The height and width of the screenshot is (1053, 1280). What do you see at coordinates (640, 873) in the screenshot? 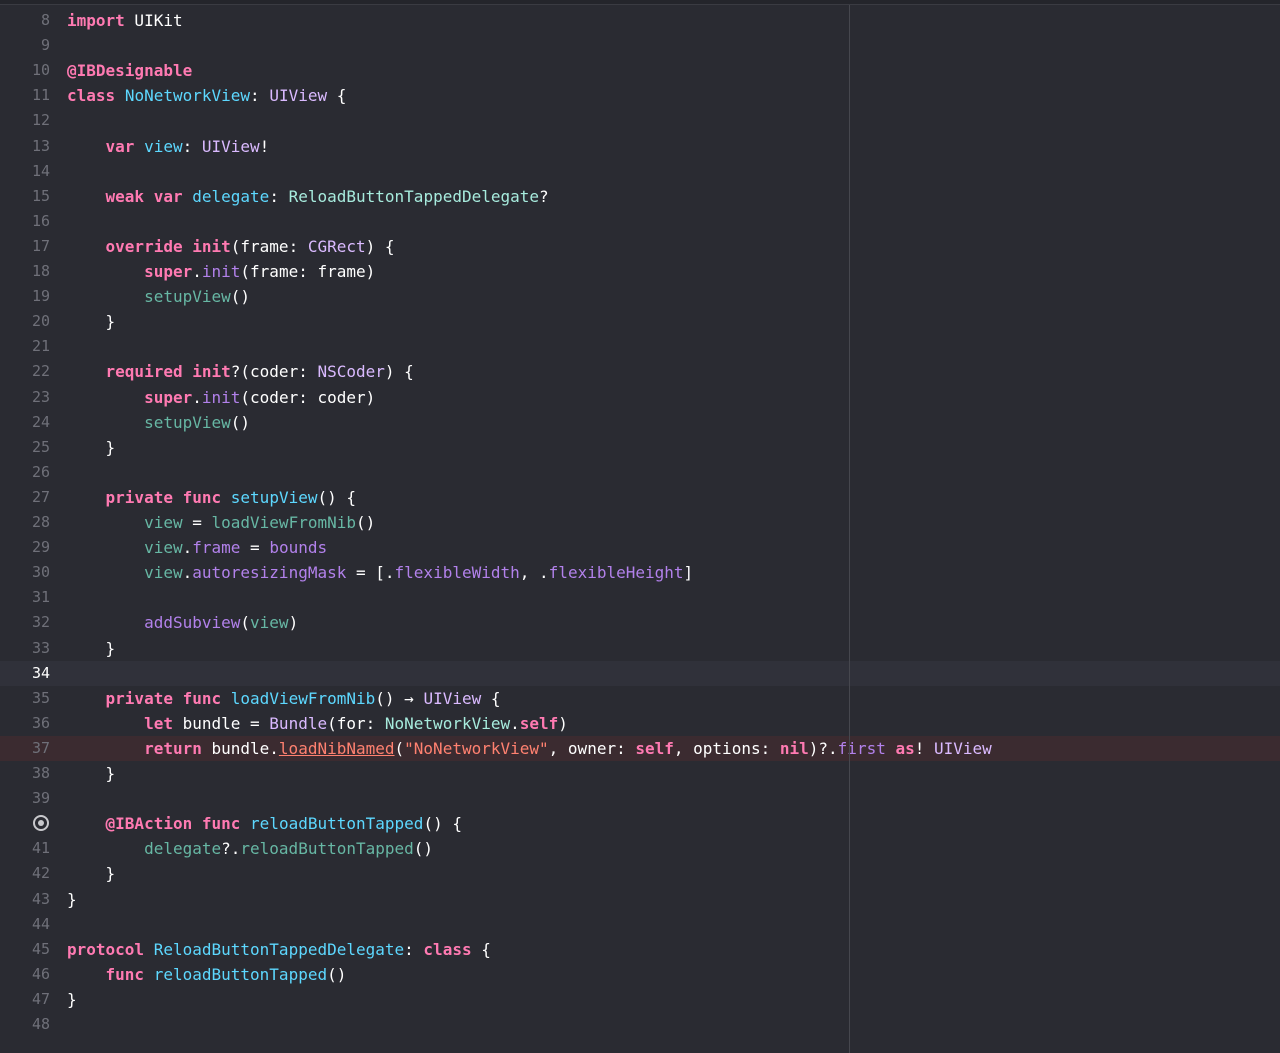
I see `code-line: 42 }` at bounding box center [640, 873].